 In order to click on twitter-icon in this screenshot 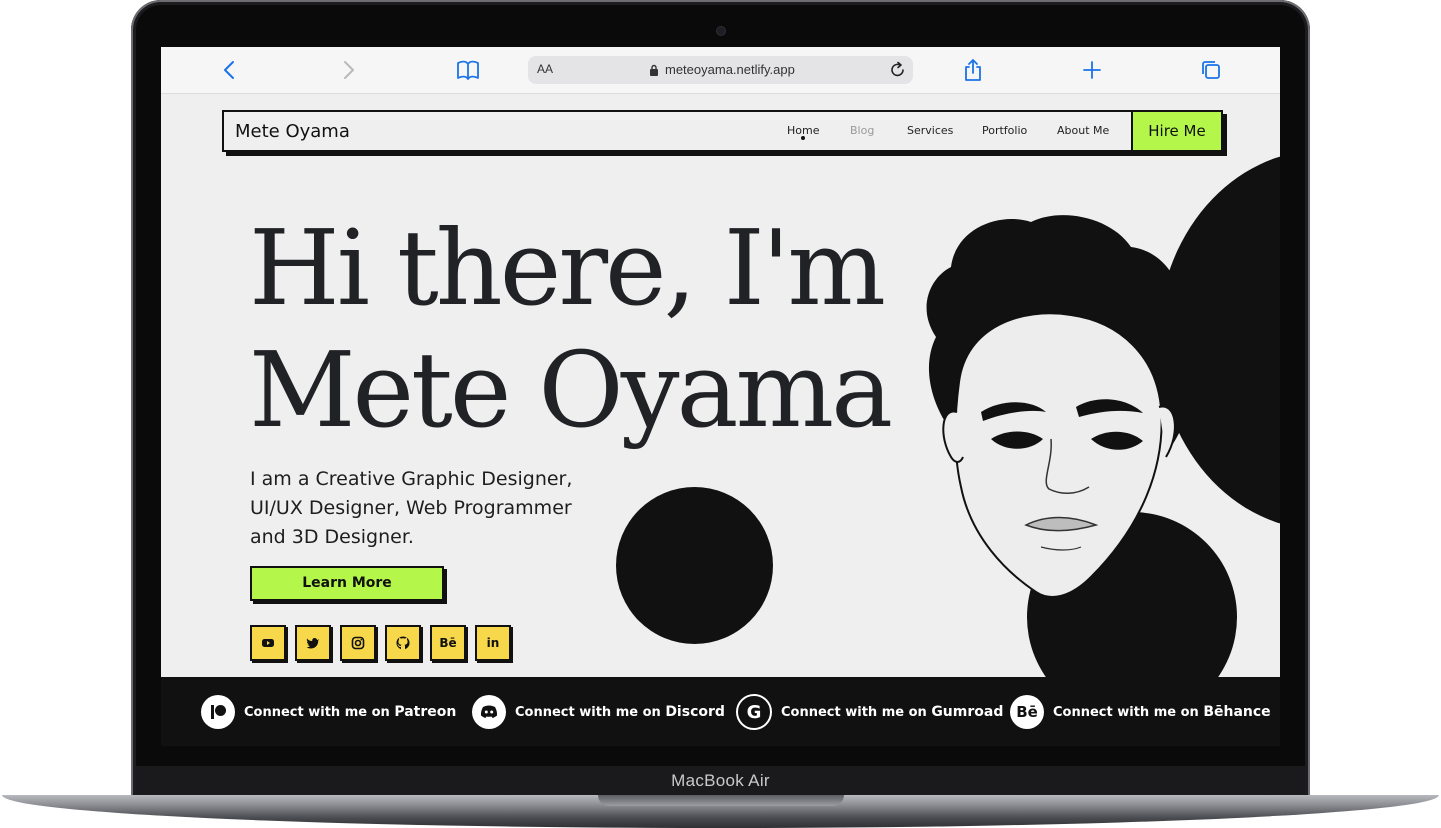, I will do `click(312, 643)`.